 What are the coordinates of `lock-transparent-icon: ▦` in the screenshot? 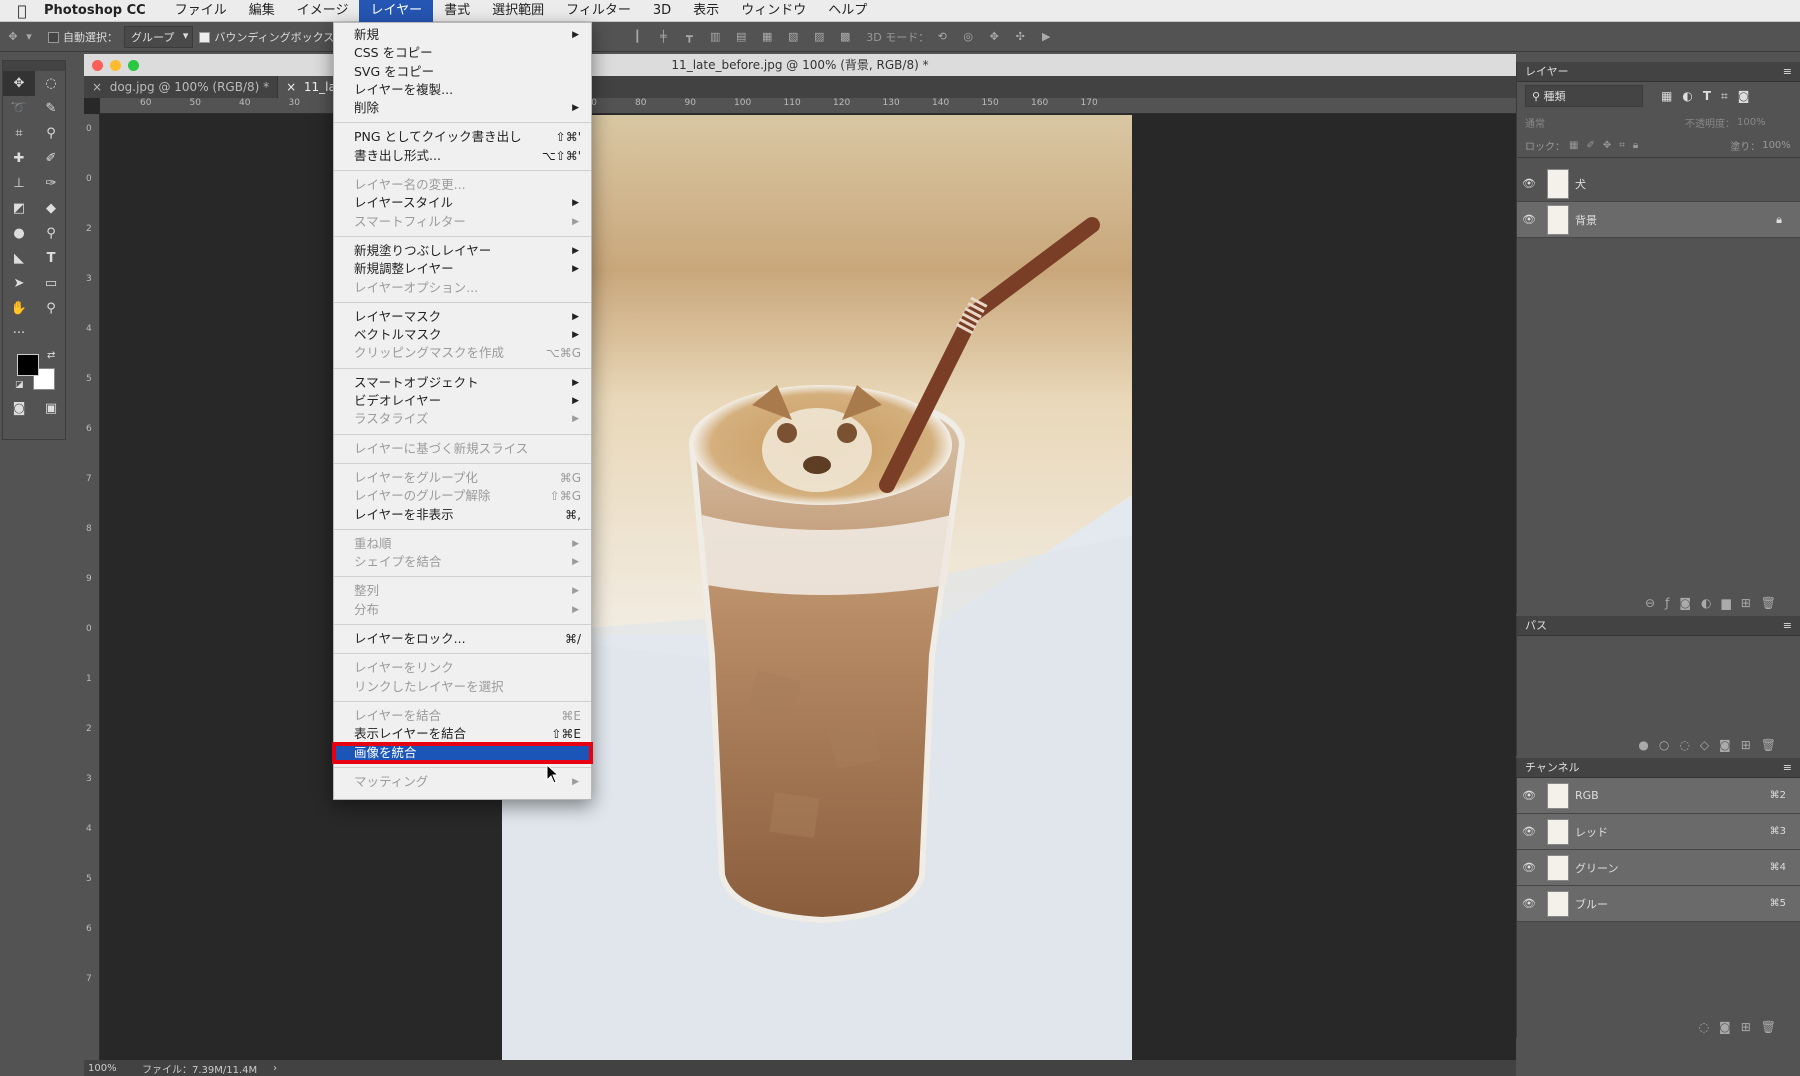 It's located at (1573, 145).